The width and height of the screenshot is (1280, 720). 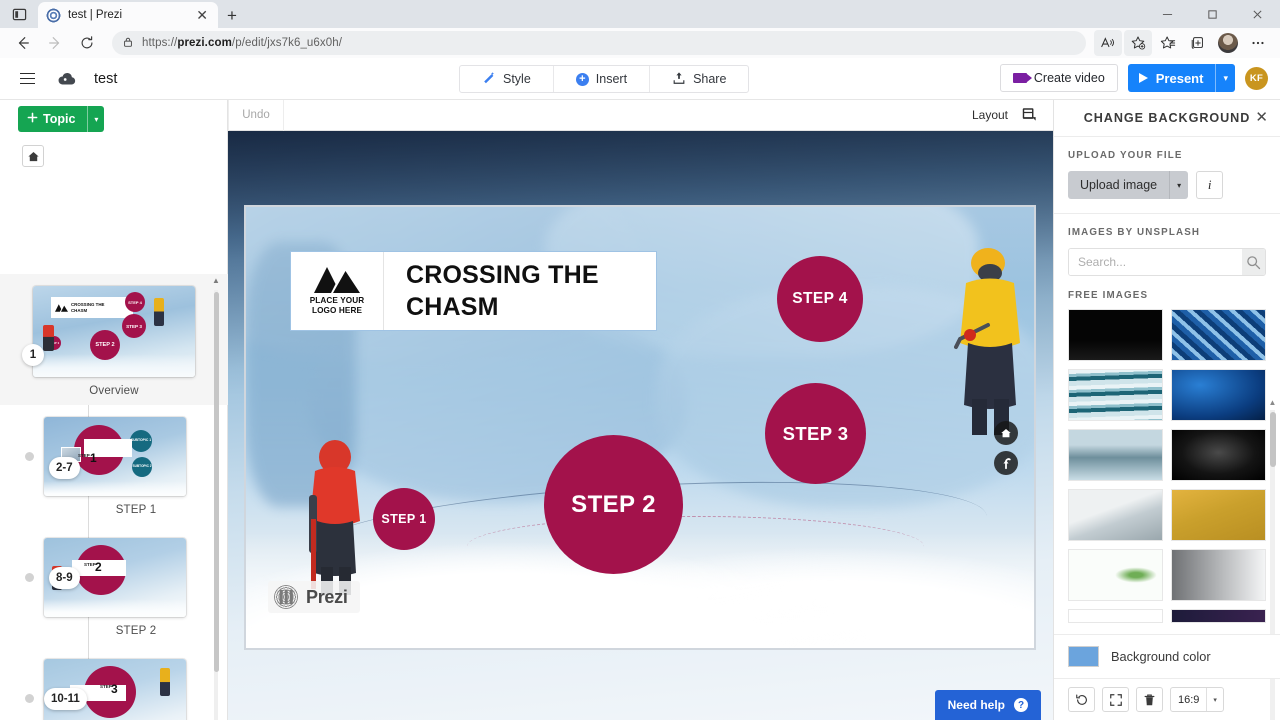 What do you see at coordinates (1128, 185) in the screenshot?
I see `upload-image-button: Upload image ▾` at bounding box center [1128, 185].